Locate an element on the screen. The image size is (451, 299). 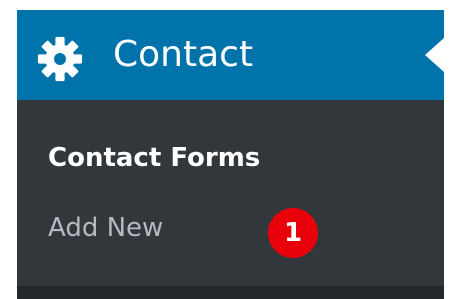
submenu-item-contact-forms: Contact Forms is located at coordinates (154, 158).